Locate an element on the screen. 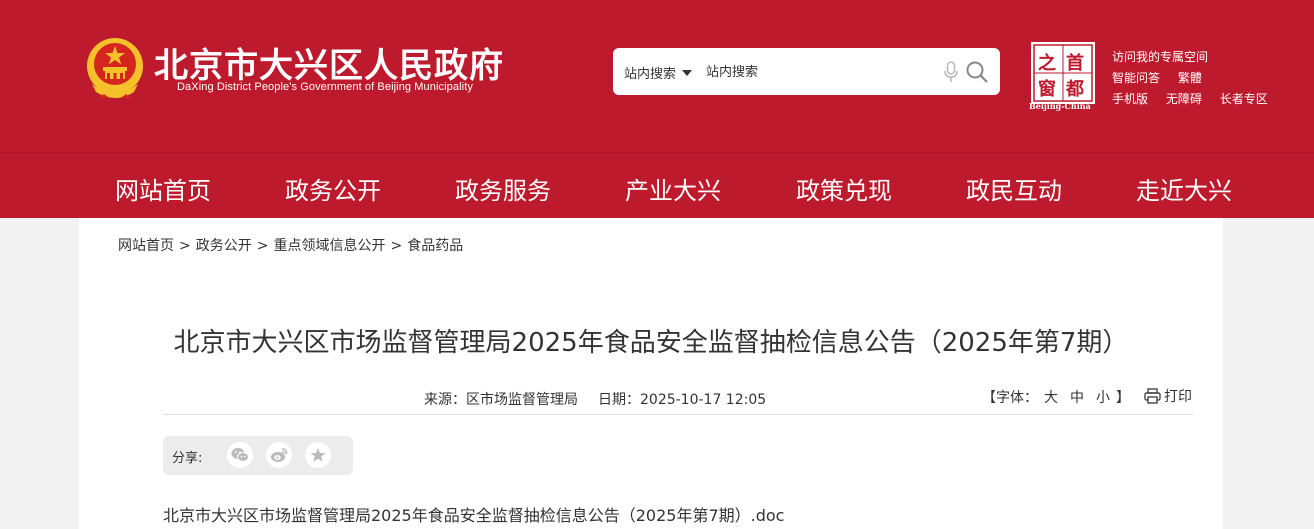 The height and width of the screenshot is (529, 1314). font-size-small-button: 小 is located at coordinates (1103, 398).